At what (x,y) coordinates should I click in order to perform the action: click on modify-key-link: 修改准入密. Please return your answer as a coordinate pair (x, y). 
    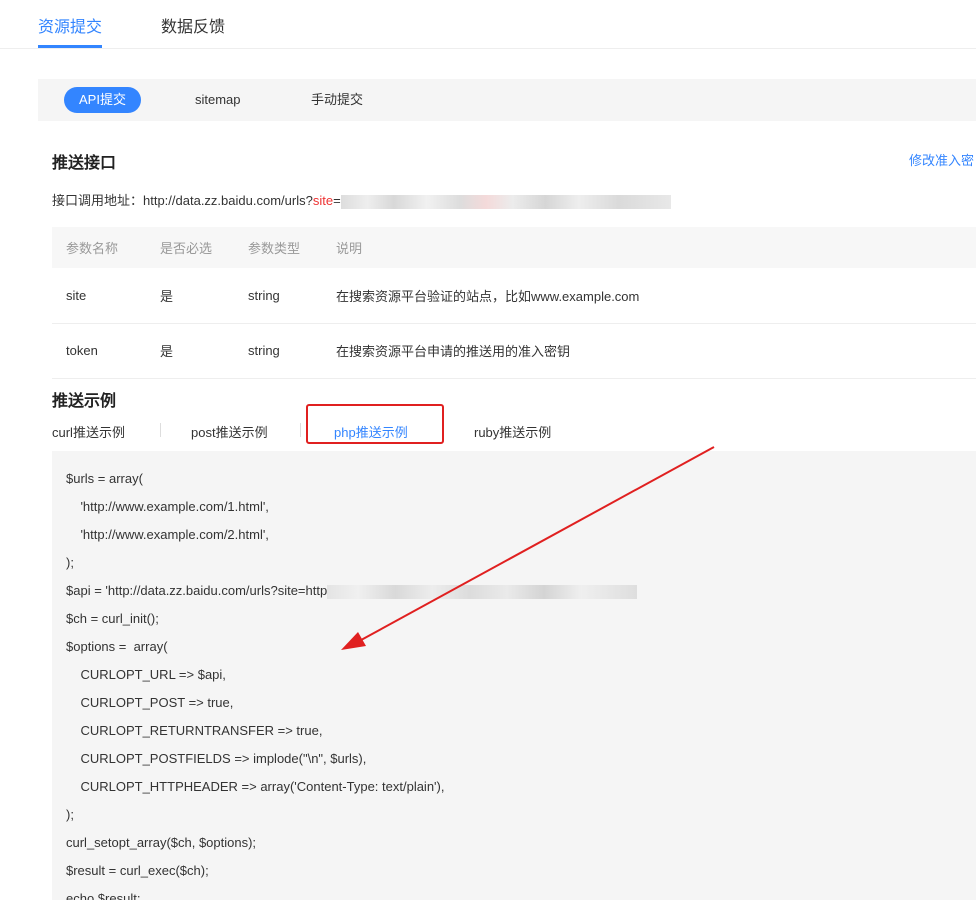
    Looking at the image, I should click on (941, 159).